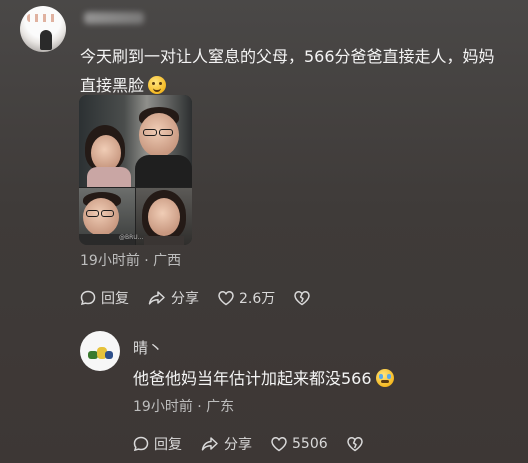  Describe the element at coordinates (43, 29) in the screenshot. I see `user-avatar` at that location.